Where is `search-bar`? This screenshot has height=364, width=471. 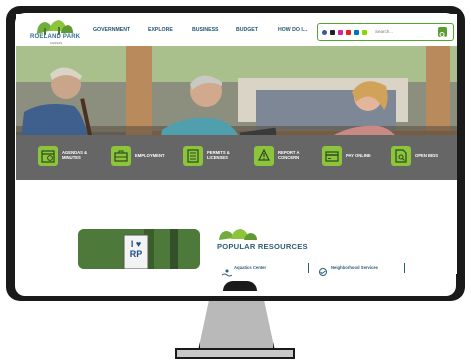
search-bar is located at coordinates (385, 32).